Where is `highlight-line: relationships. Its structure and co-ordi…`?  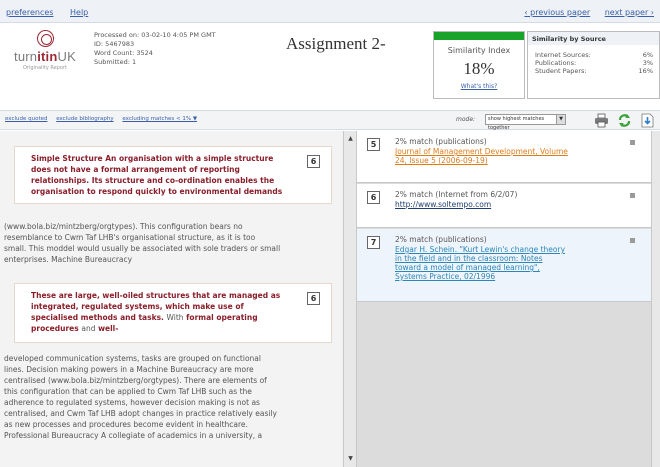 highlight-line: relationships. Its structure and co-ordi… is located at coordinates (153, 180).